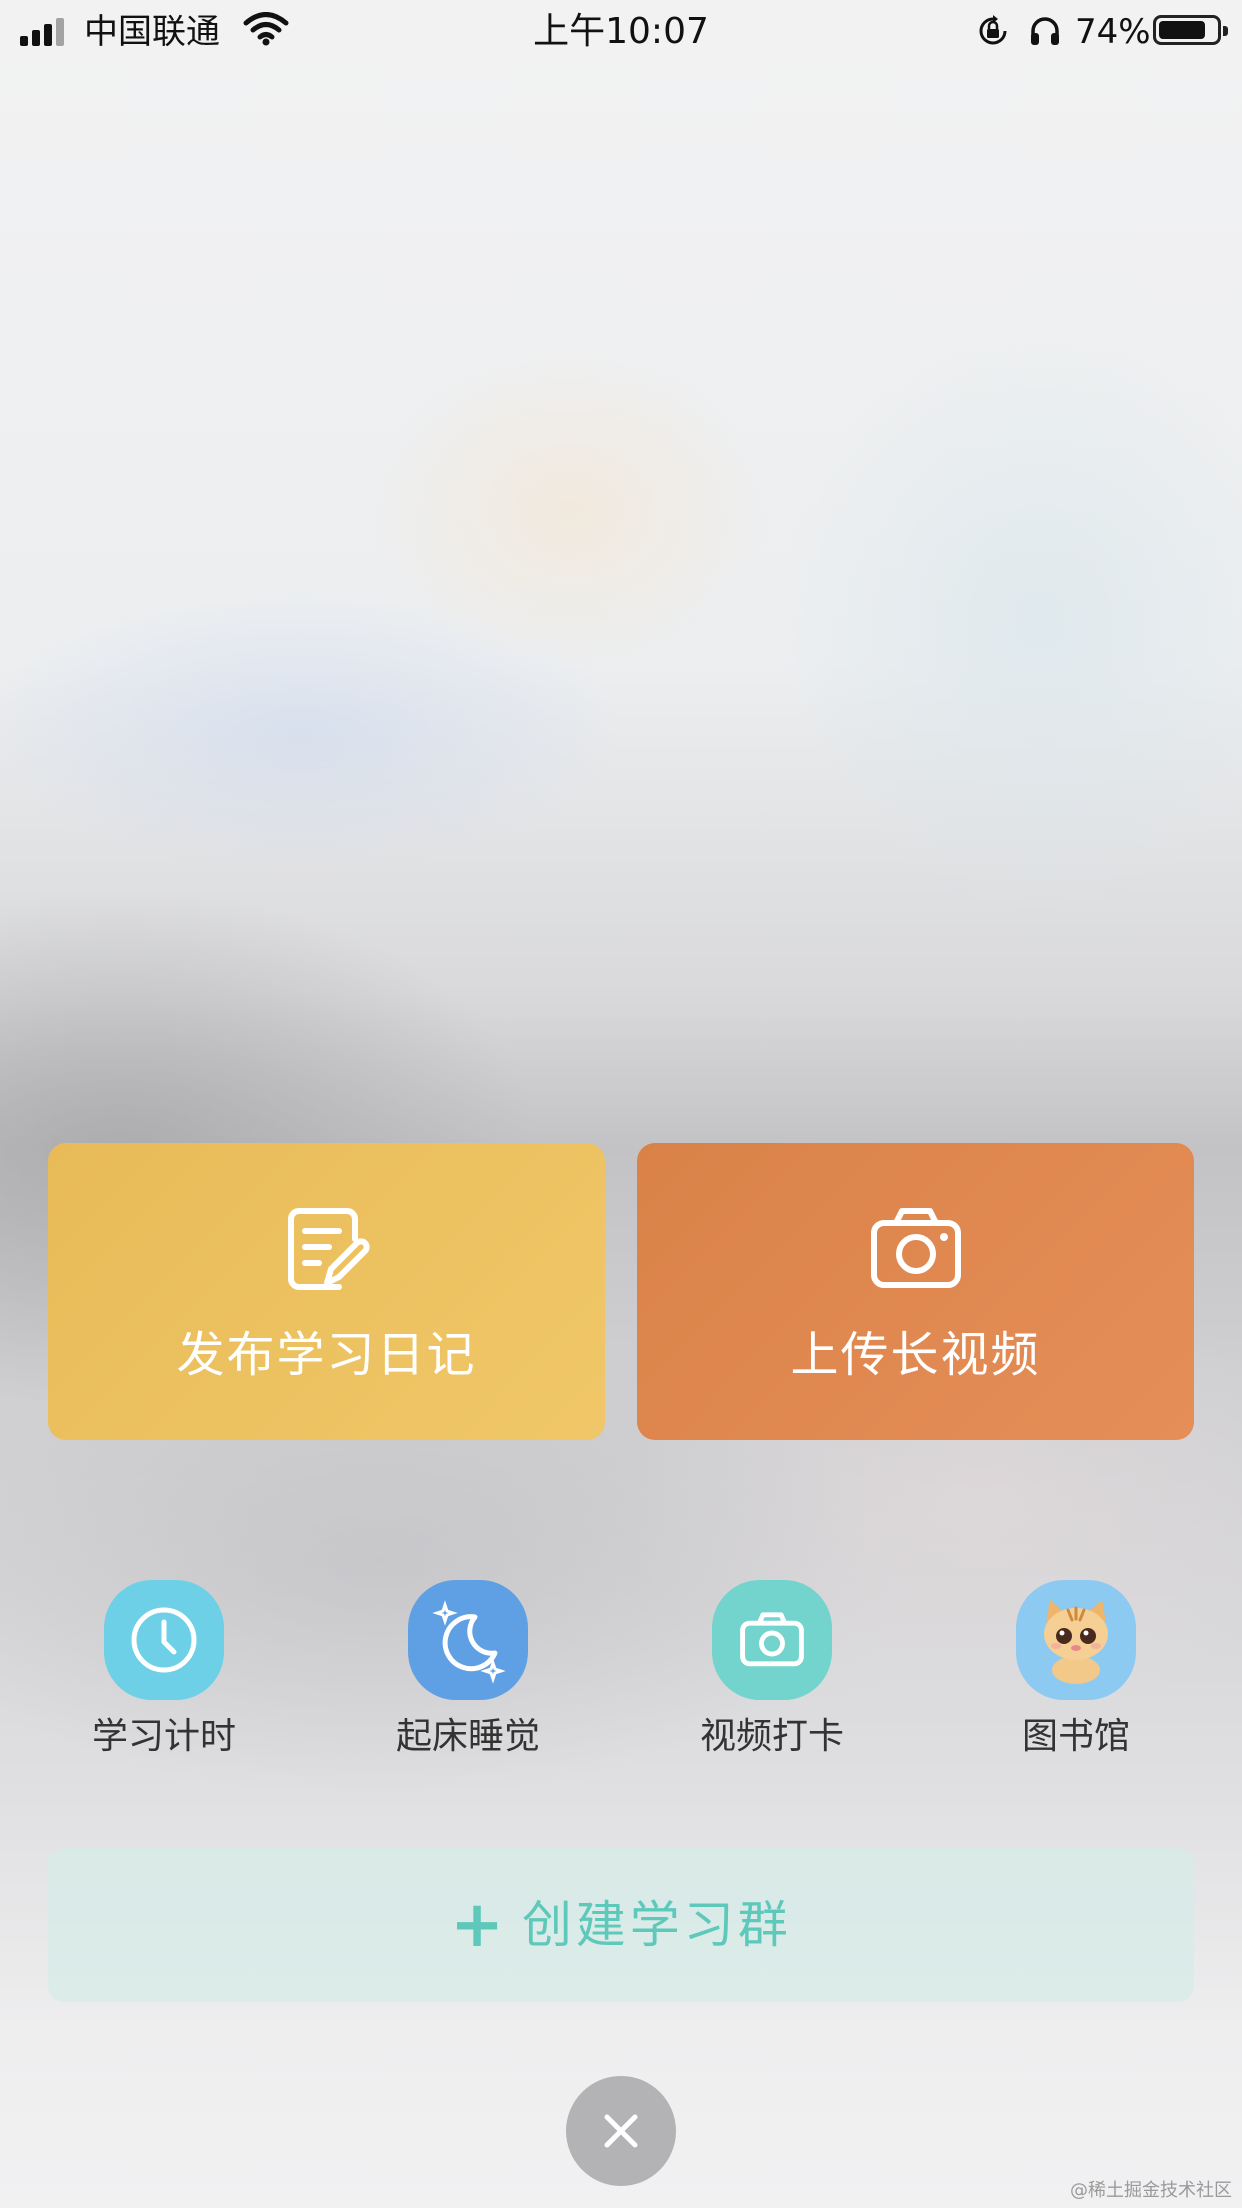 The height and width of the screenshot is (2208, 1242). What do you see at coordinates (477, 1925) in the screenshot?
I see `plus-icon: +` at bounding box center [477, 1925].